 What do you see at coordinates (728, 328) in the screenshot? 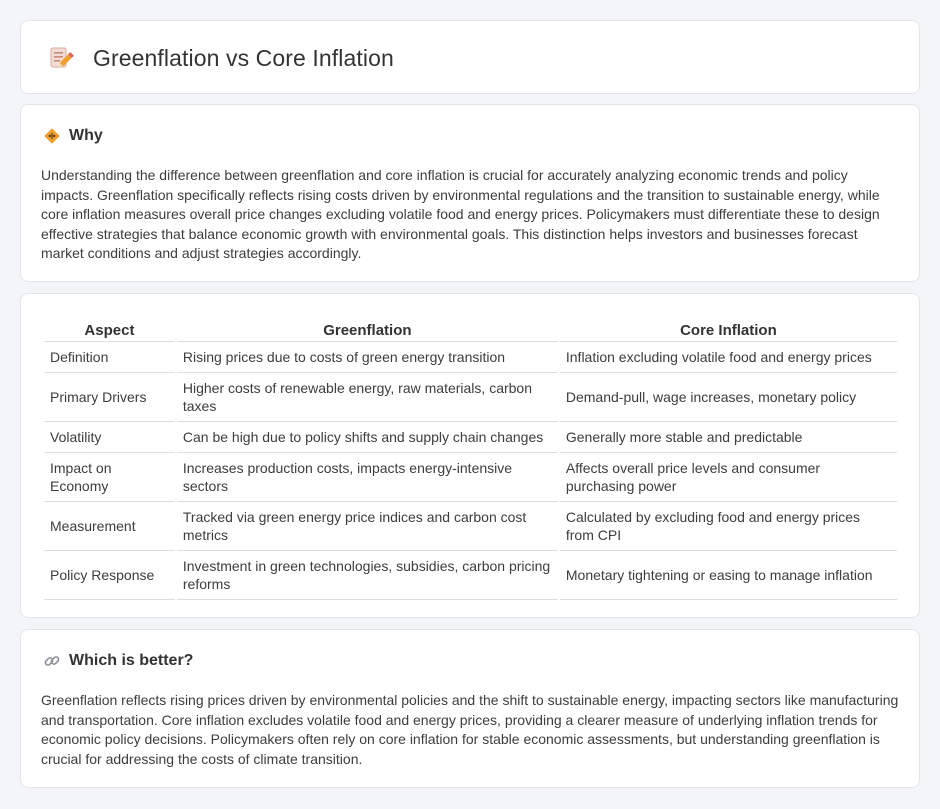
I see `column-header-core-inflation: Core Inflation` at bounding box center [728, 328].